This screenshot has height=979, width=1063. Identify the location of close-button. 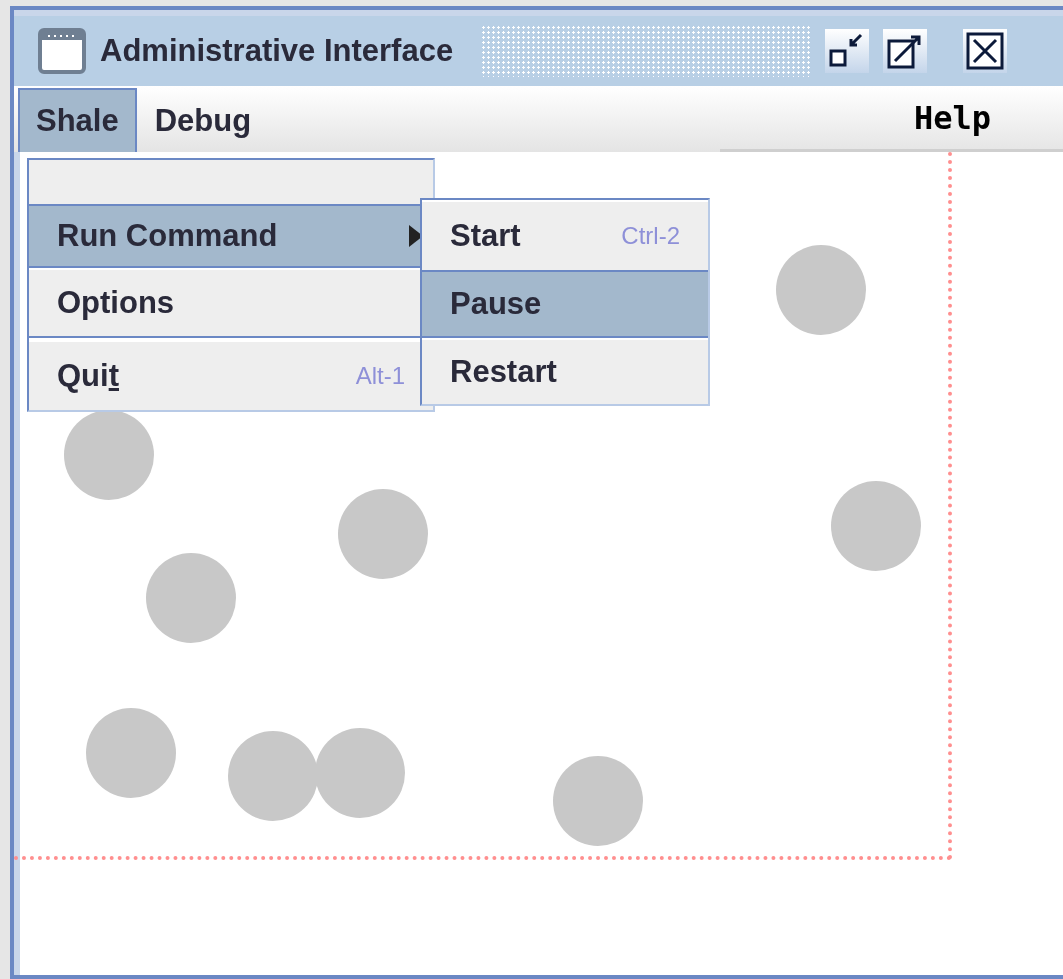
(985, 51).